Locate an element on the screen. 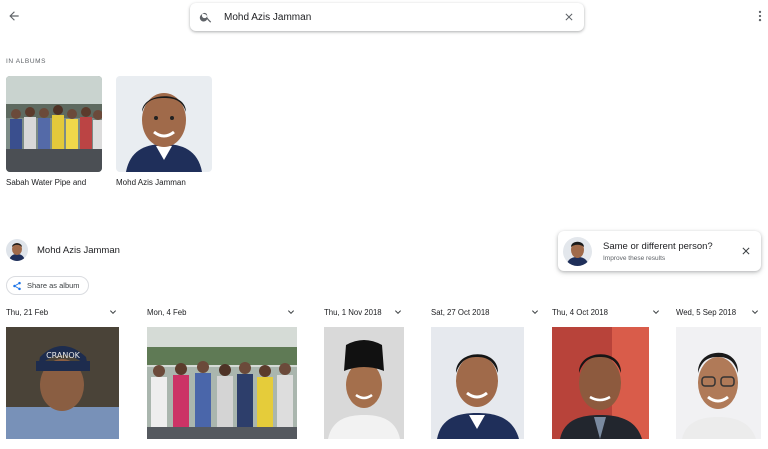  date-group: Wed, 5 Sep 2018 is located at coordinates (718, 372).